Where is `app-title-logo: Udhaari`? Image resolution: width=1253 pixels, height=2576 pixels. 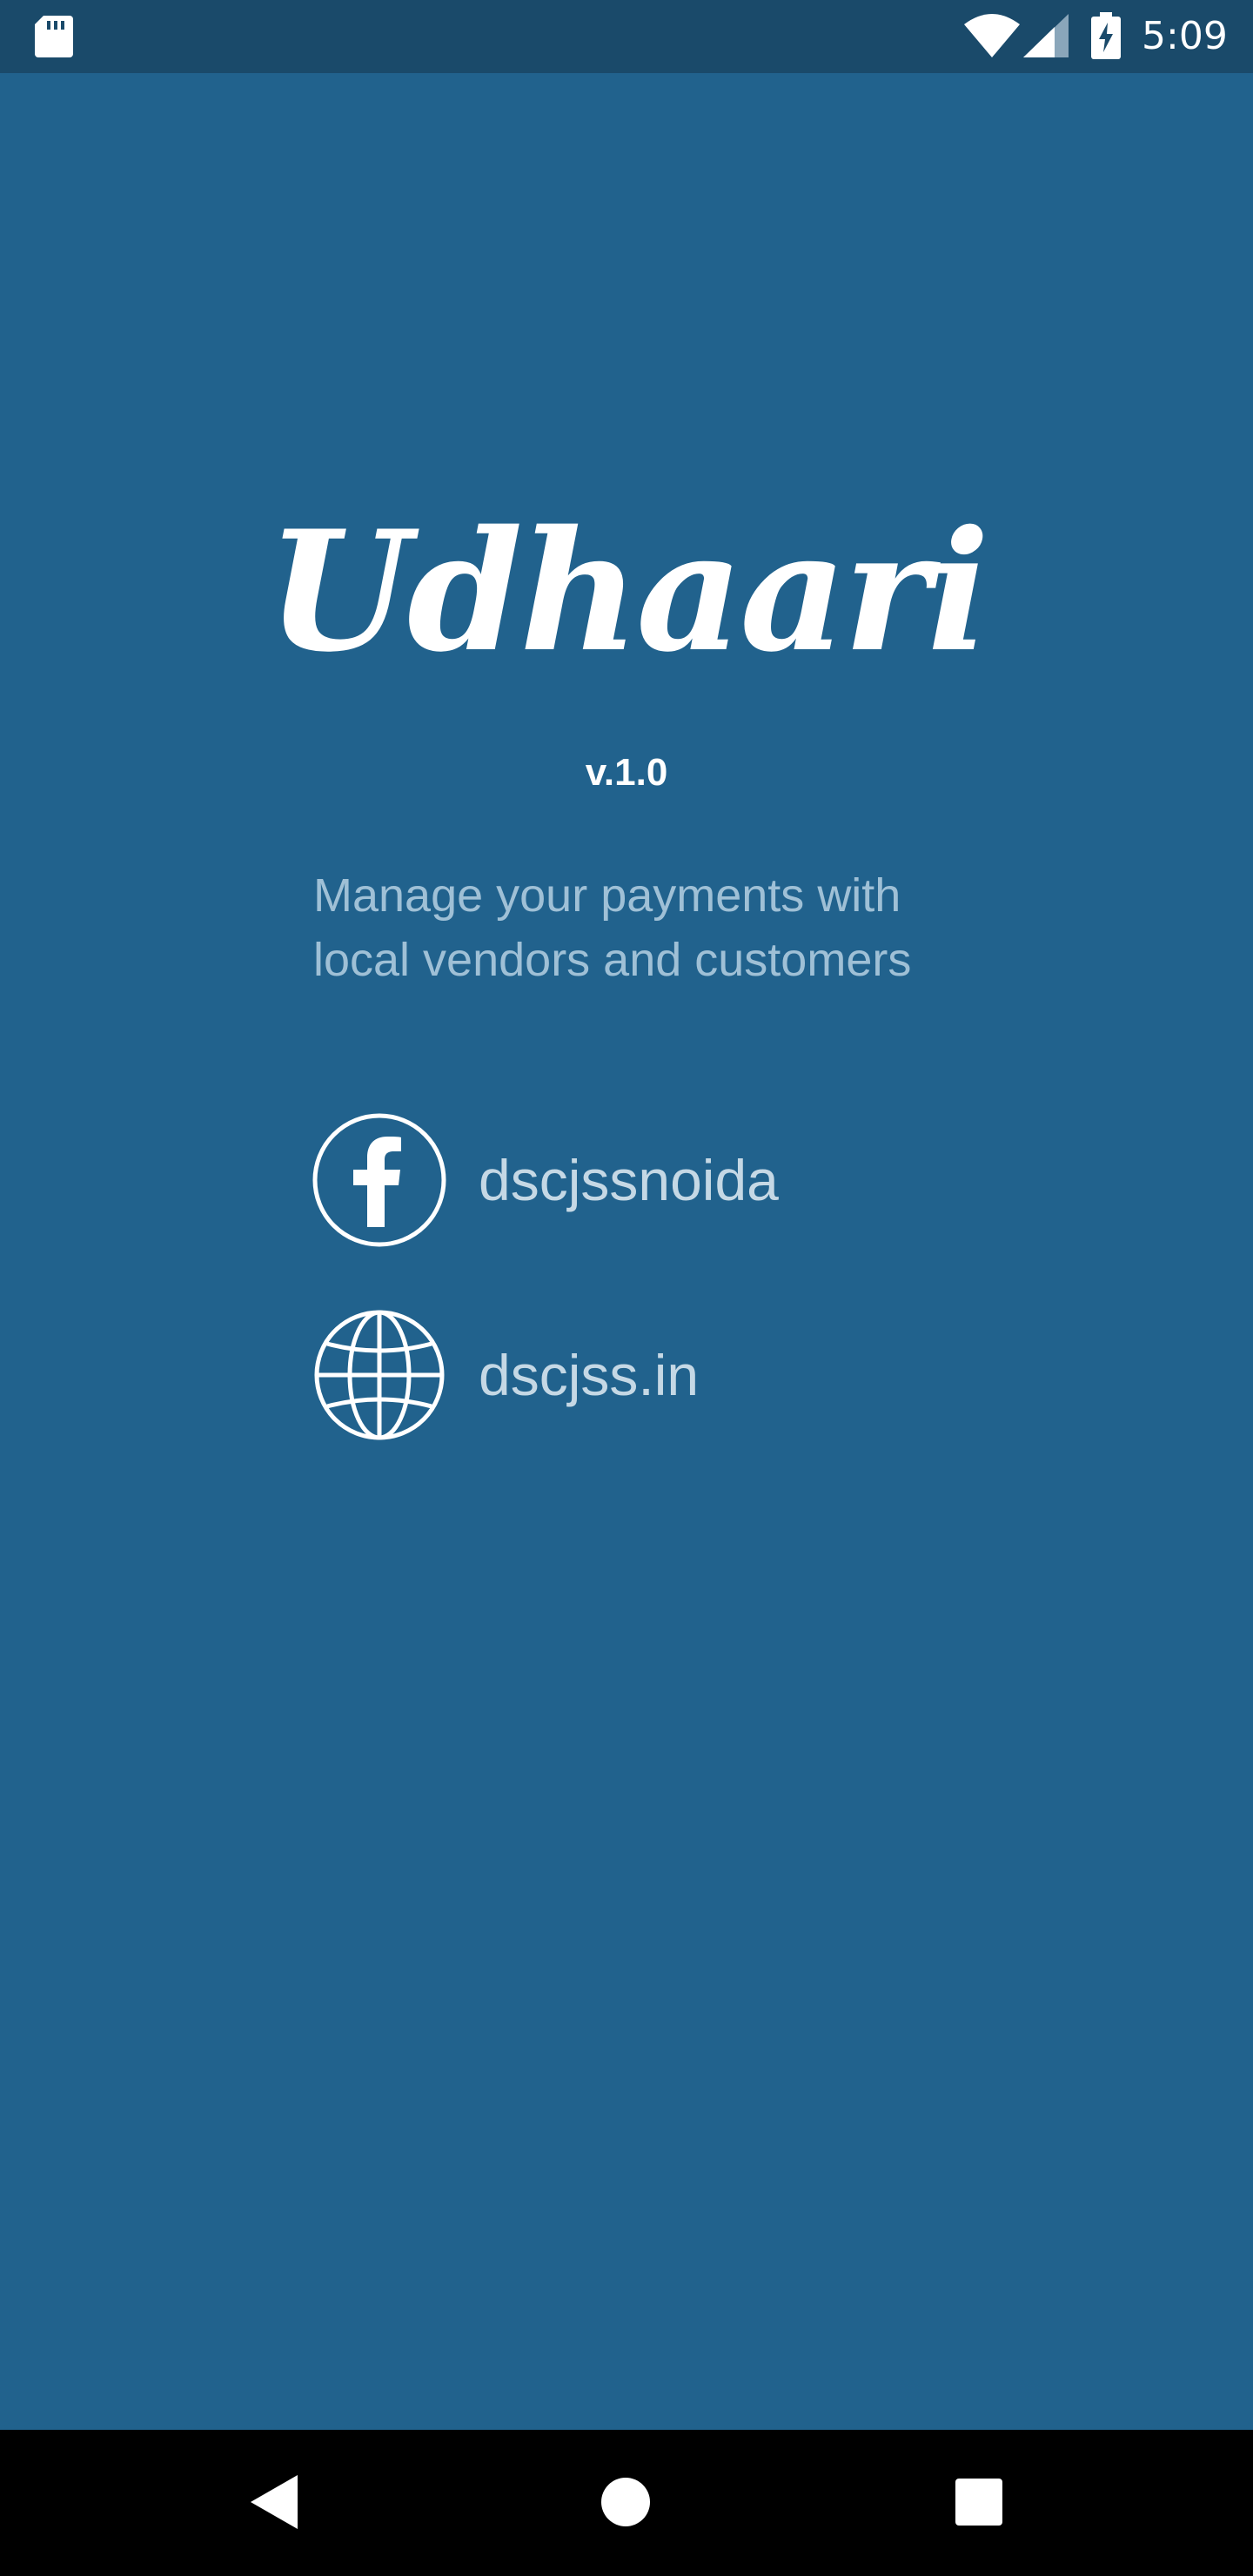 app-title-logo: Udhaari is located at coordinates (627, 591).